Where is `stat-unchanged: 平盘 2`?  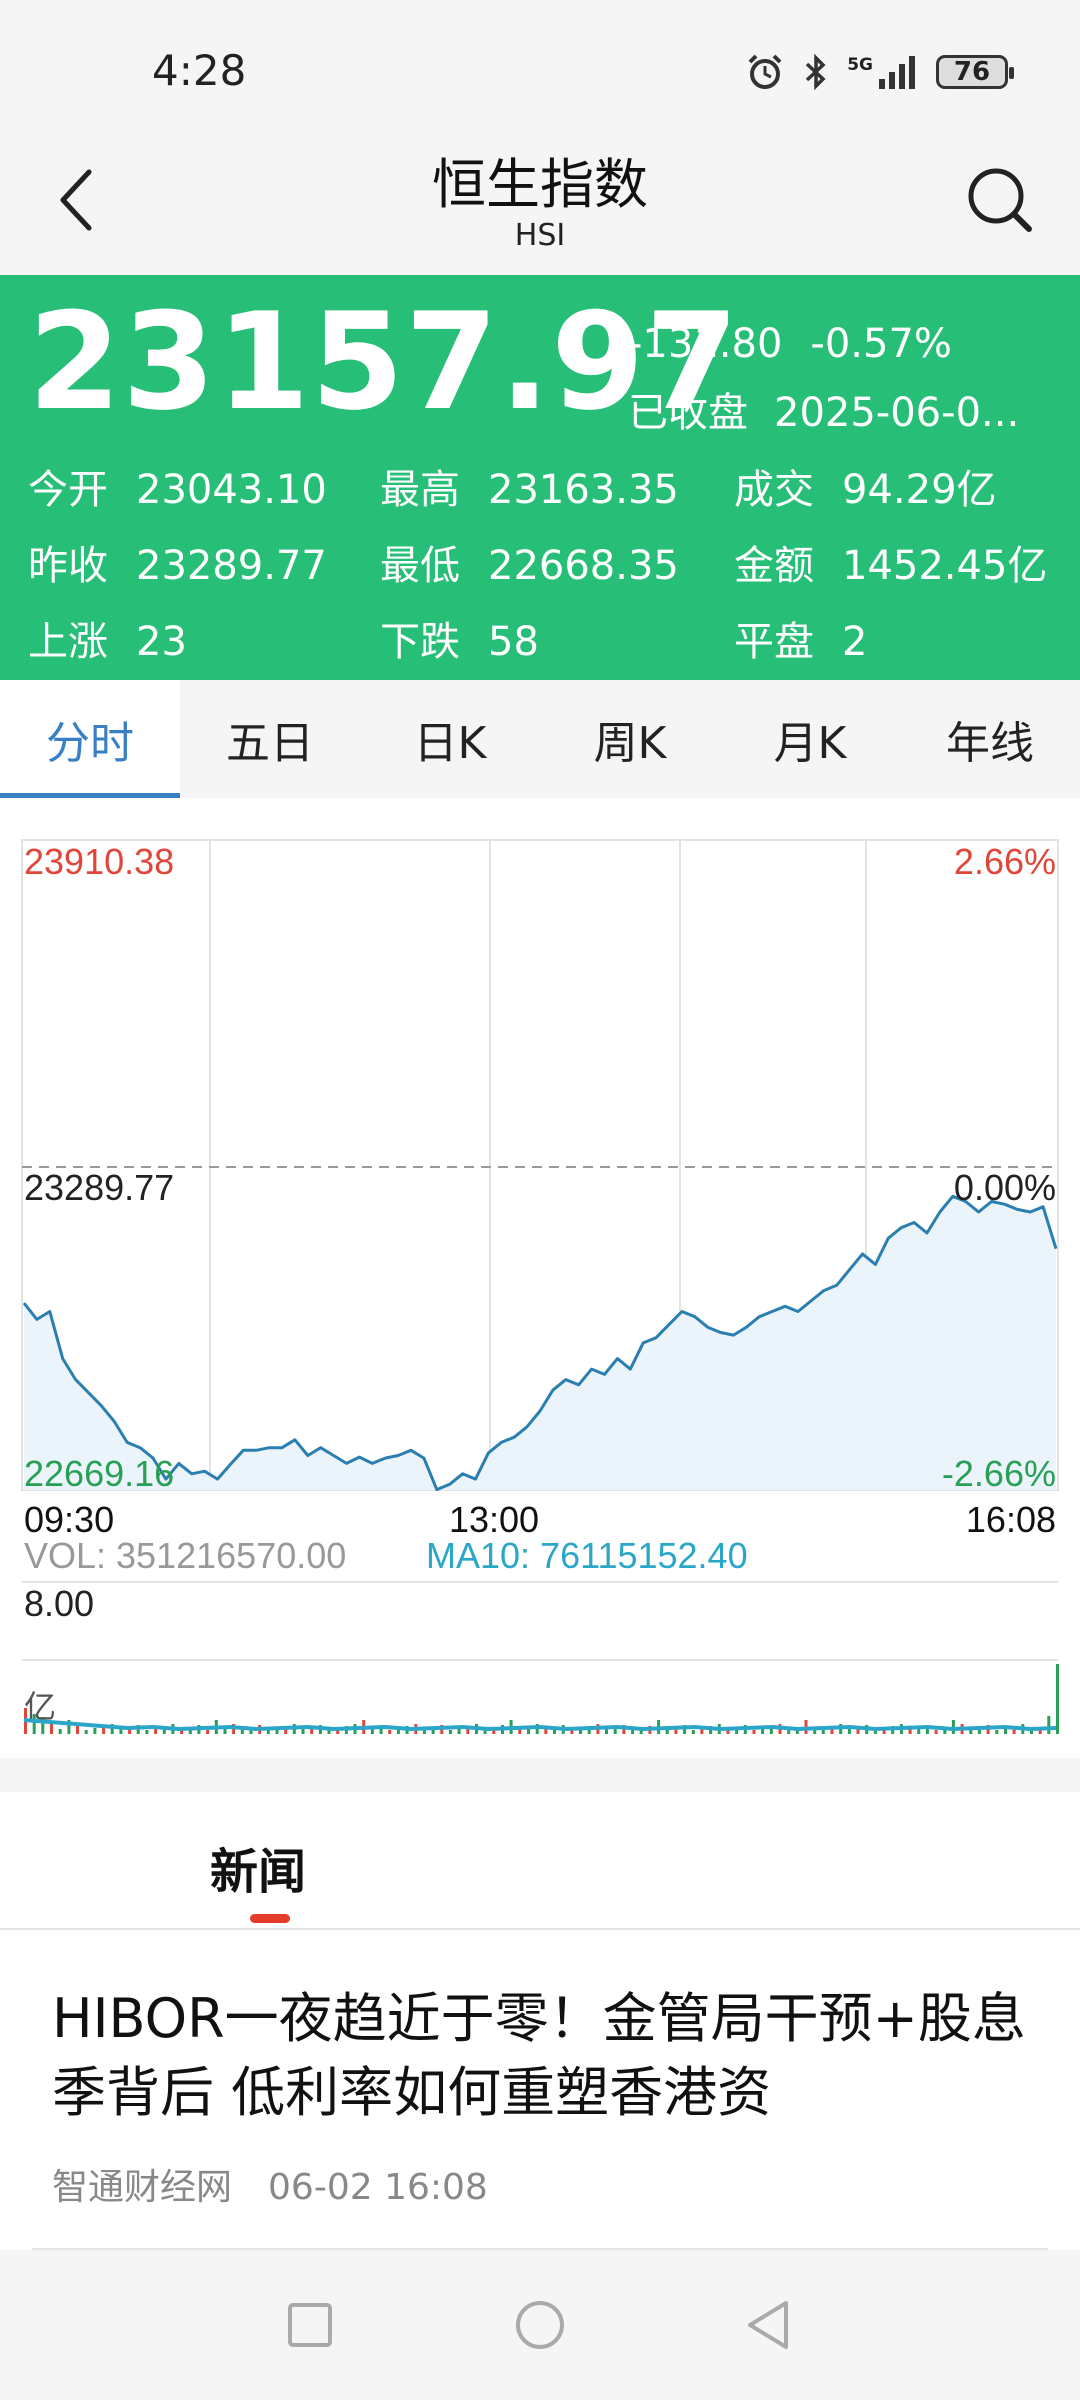
stat-unchanged: 平盘 2 is located at coordinates (800, 638).